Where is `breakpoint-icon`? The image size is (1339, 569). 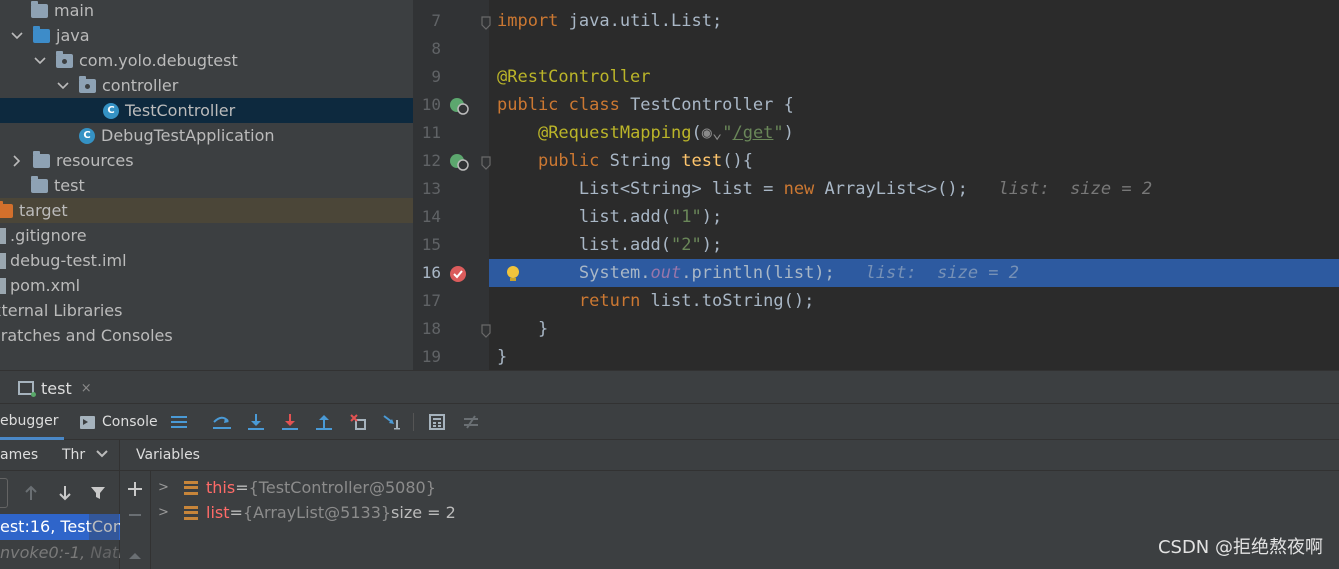
breakpoint-icon is located at coordinates (457, 273).